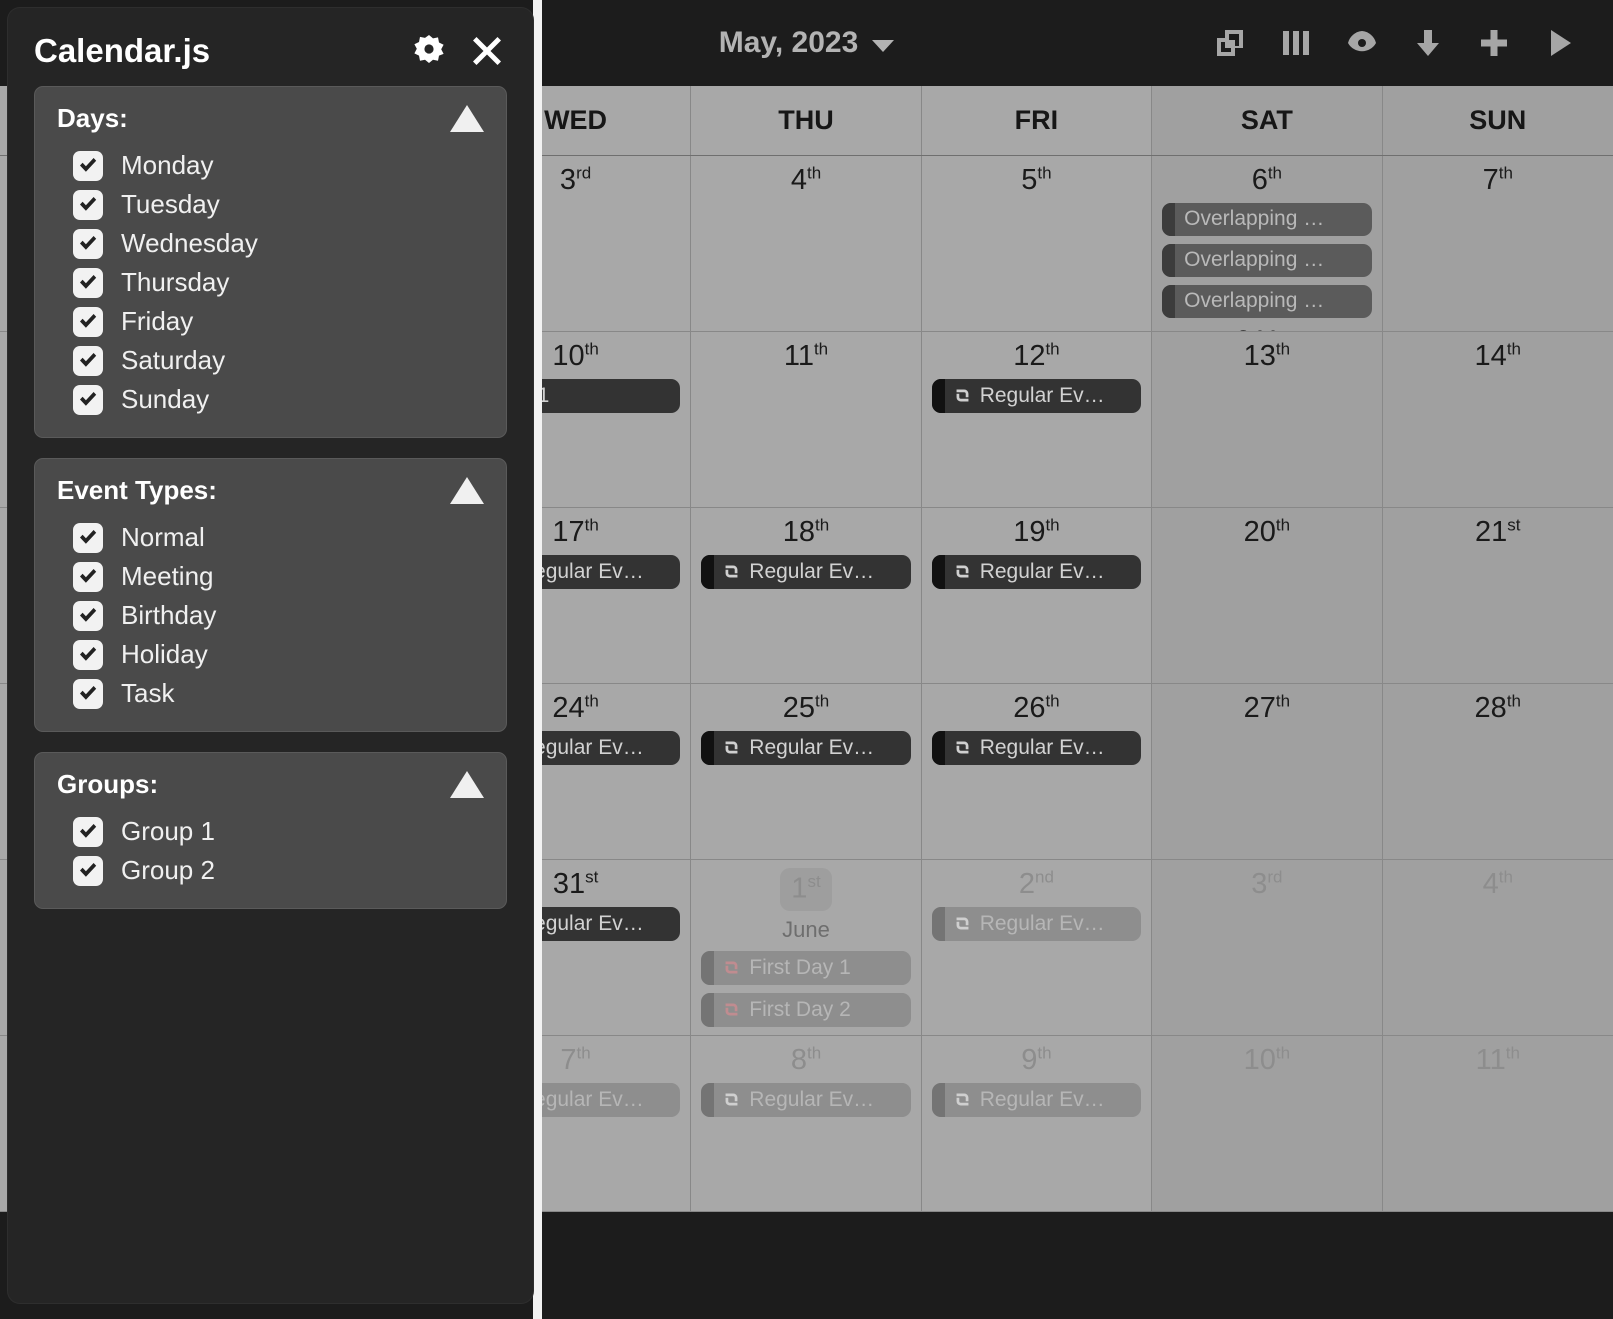  What do you see at coordinates (270, 243) in the screenshot?
I see `checkbox-row-wednesday: Wednesday` at bounding box center [270, 243].